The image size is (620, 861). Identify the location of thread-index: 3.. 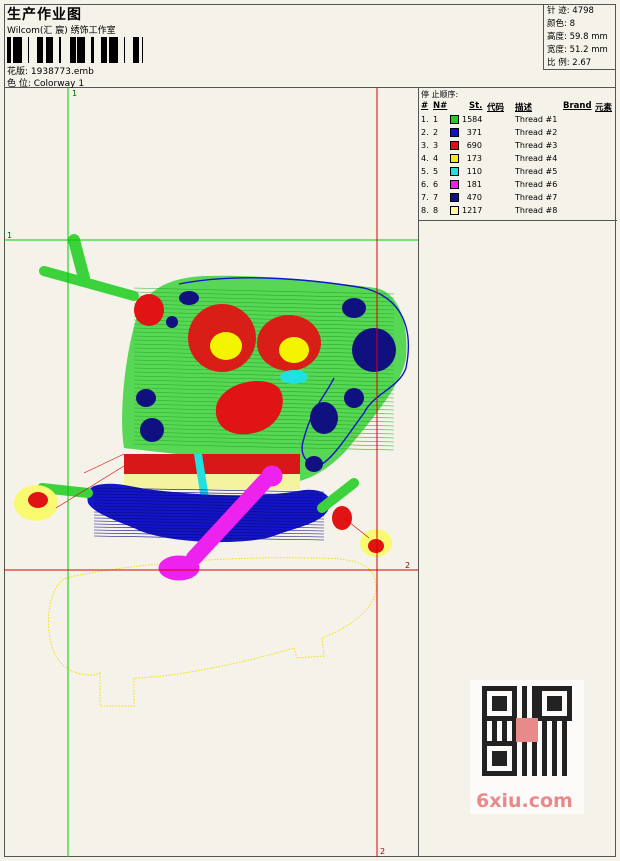
(425, 145).